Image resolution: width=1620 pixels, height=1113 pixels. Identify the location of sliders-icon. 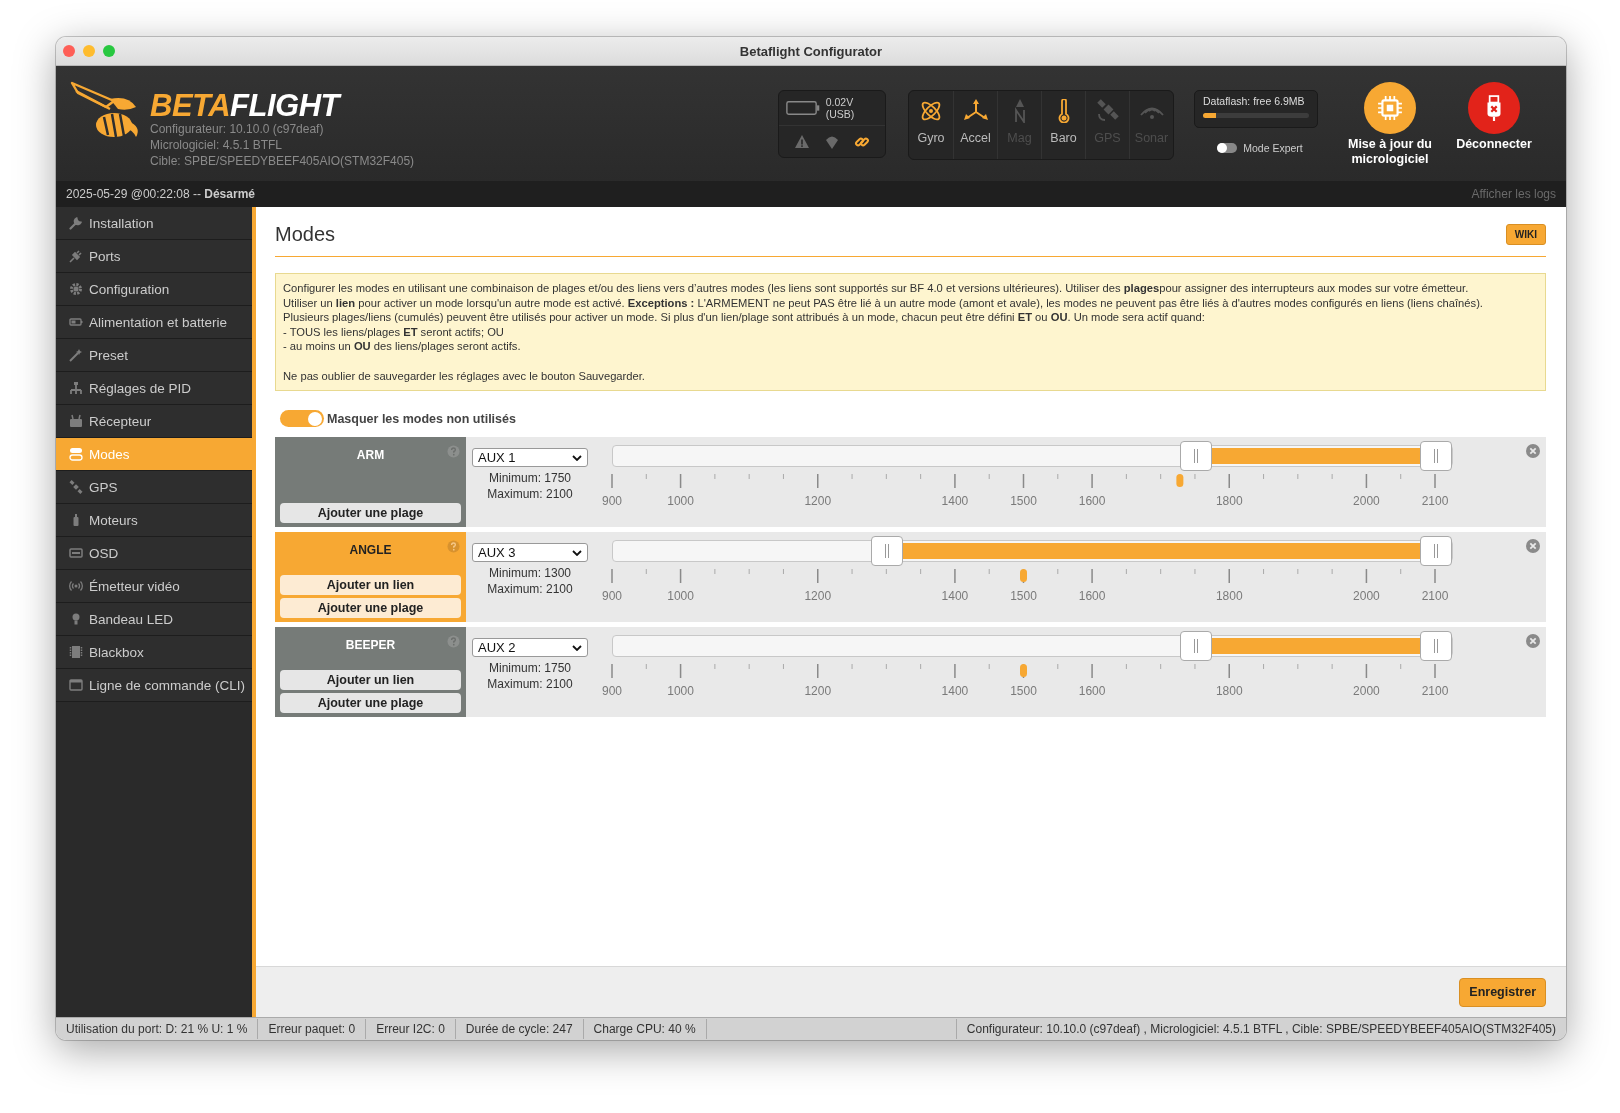
(76, 388).